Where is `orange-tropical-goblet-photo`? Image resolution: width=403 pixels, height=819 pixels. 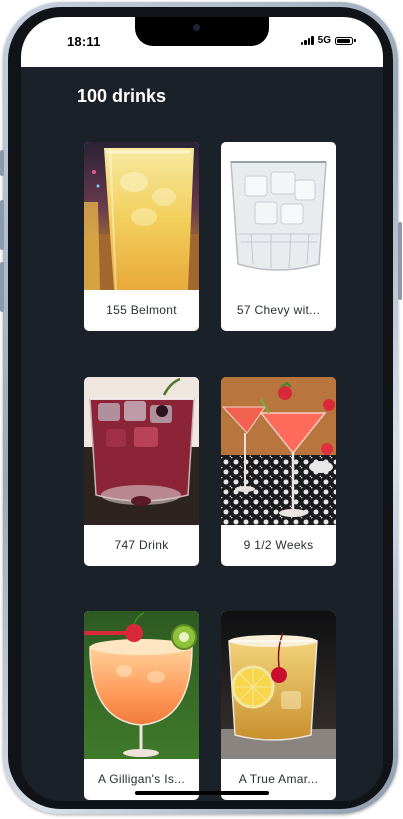 orange-tropical-goblet-photo is located at coordinates (141, 685).